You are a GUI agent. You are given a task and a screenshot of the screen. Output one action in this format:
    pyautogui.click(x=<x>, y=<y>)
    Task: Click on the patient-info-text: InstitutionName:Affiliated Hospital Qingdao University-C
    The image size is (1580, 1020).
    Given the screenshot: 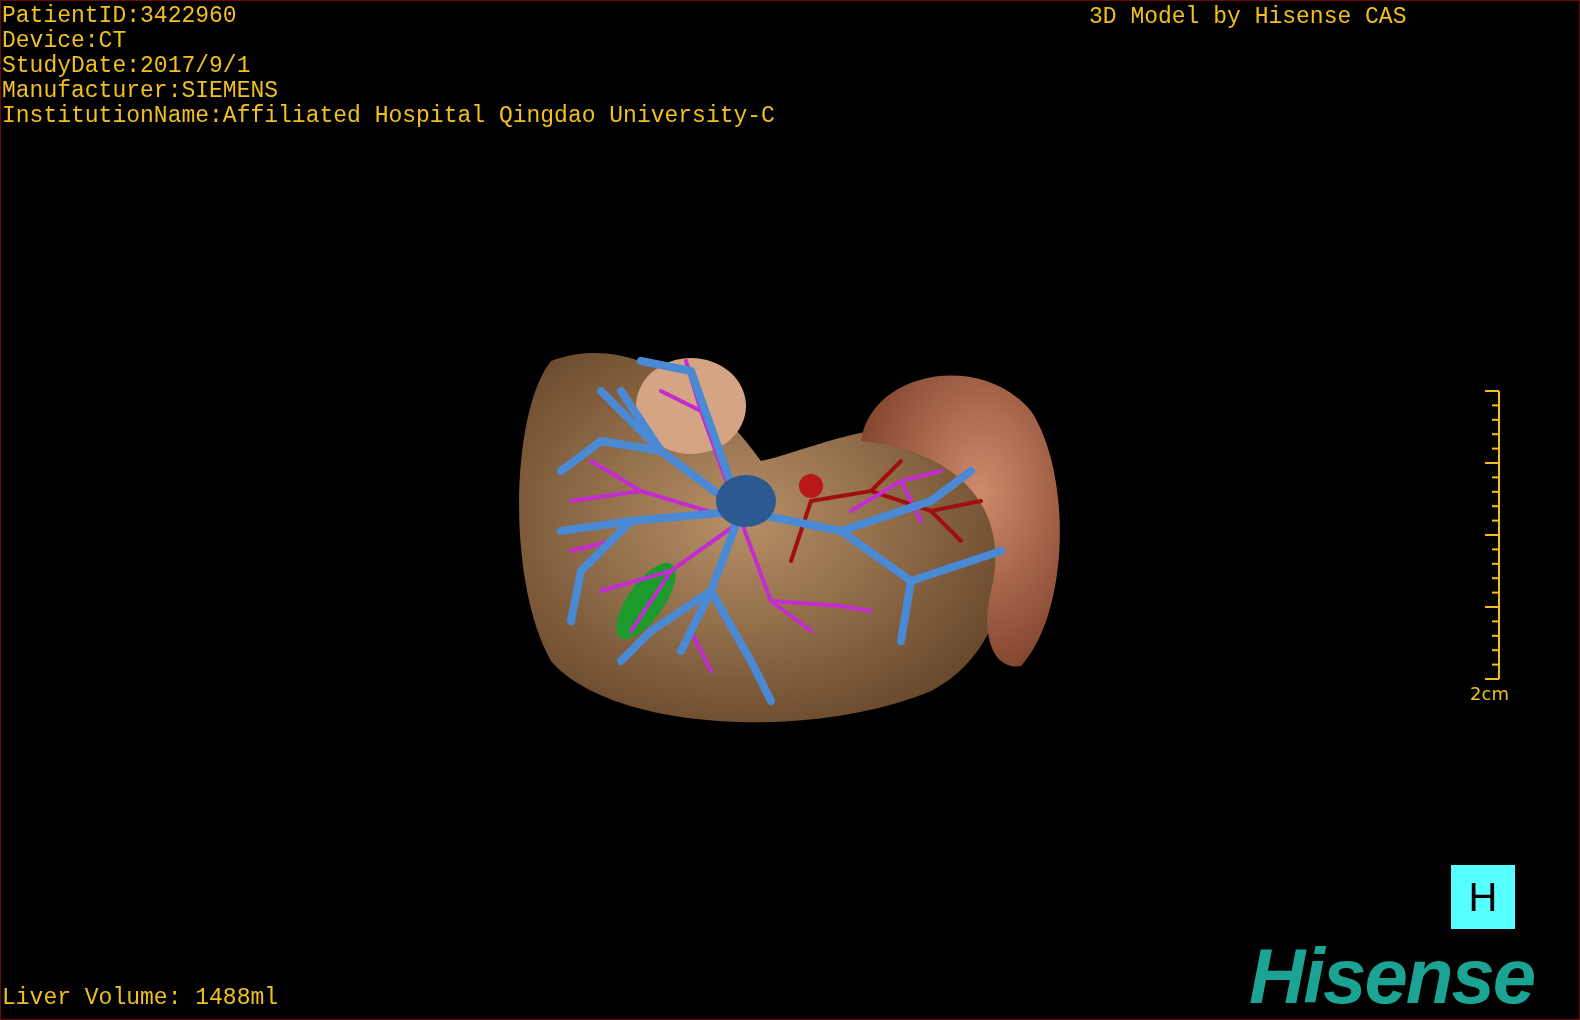 What is the action you would take?
    pyautogui.click(x=388, y=116)
    